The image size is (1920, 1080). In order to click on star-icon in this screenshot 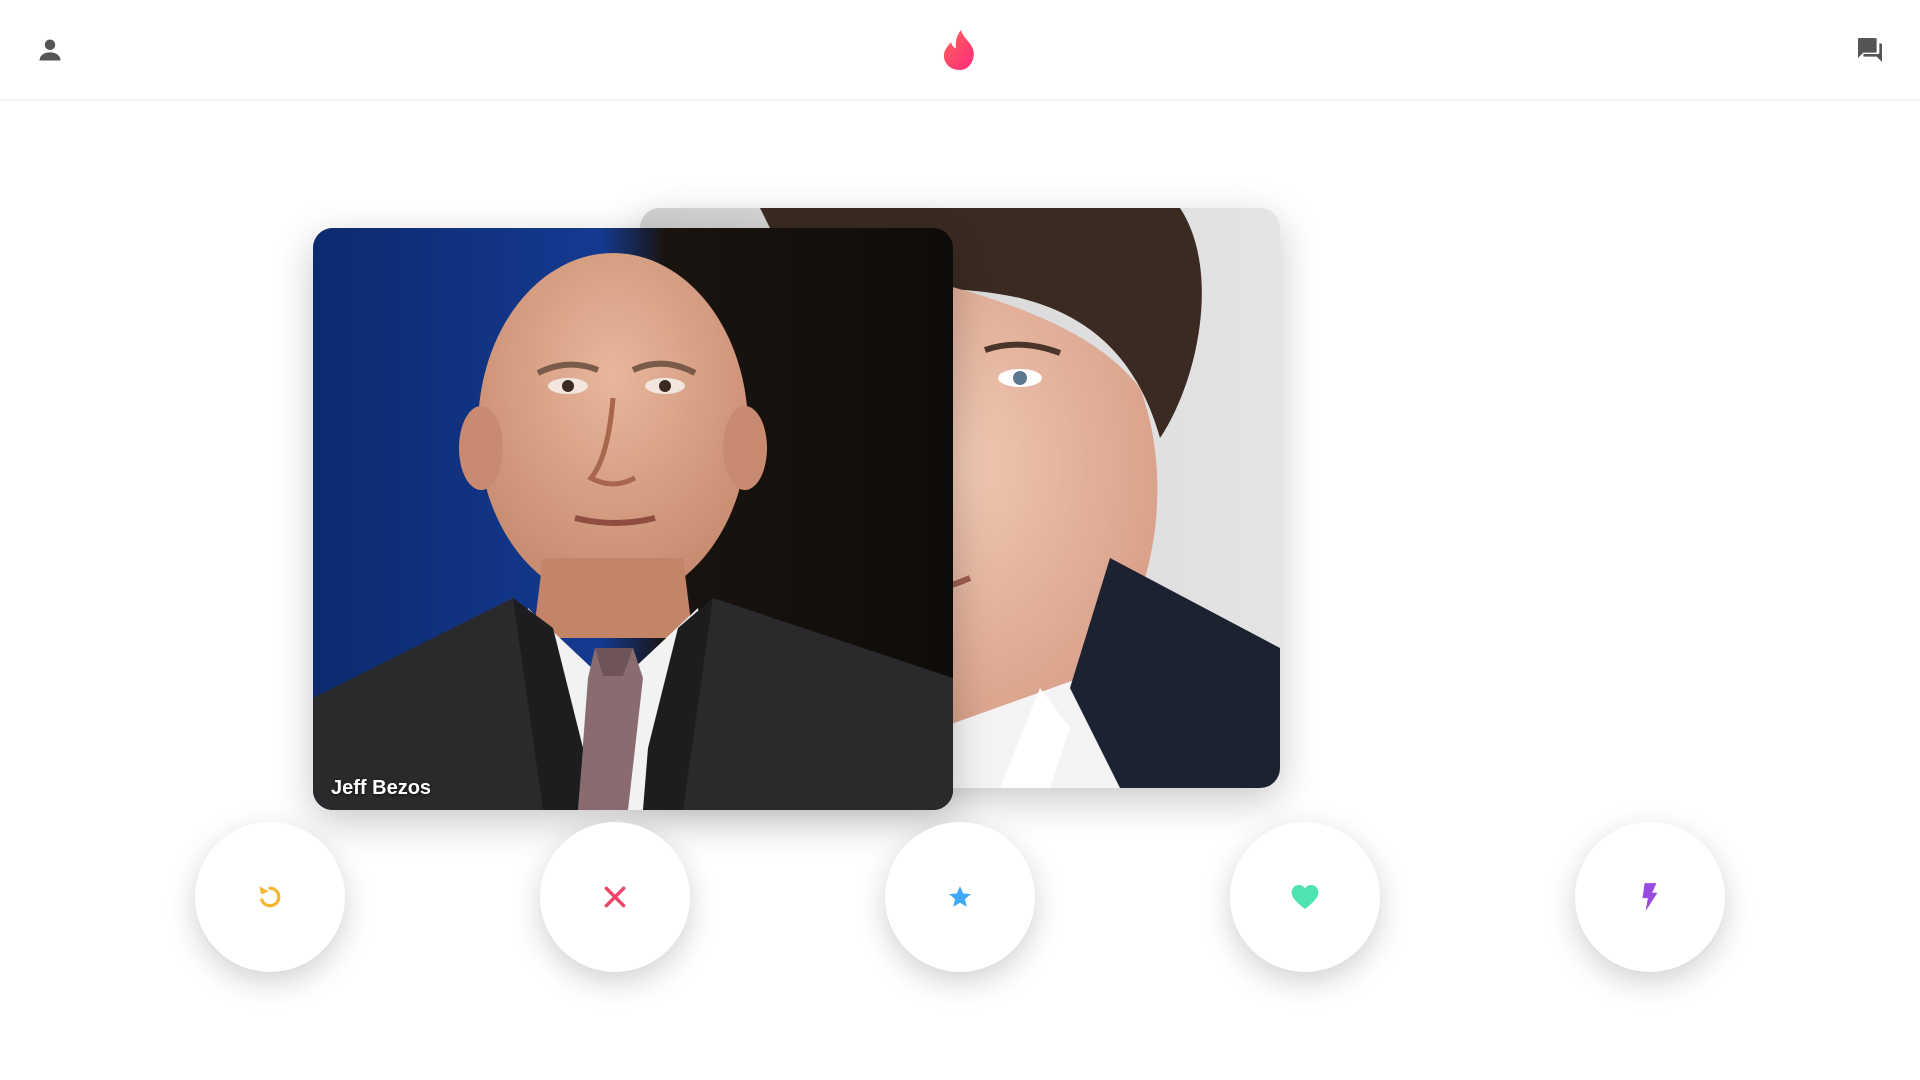, I will do `click(960, 896)`.